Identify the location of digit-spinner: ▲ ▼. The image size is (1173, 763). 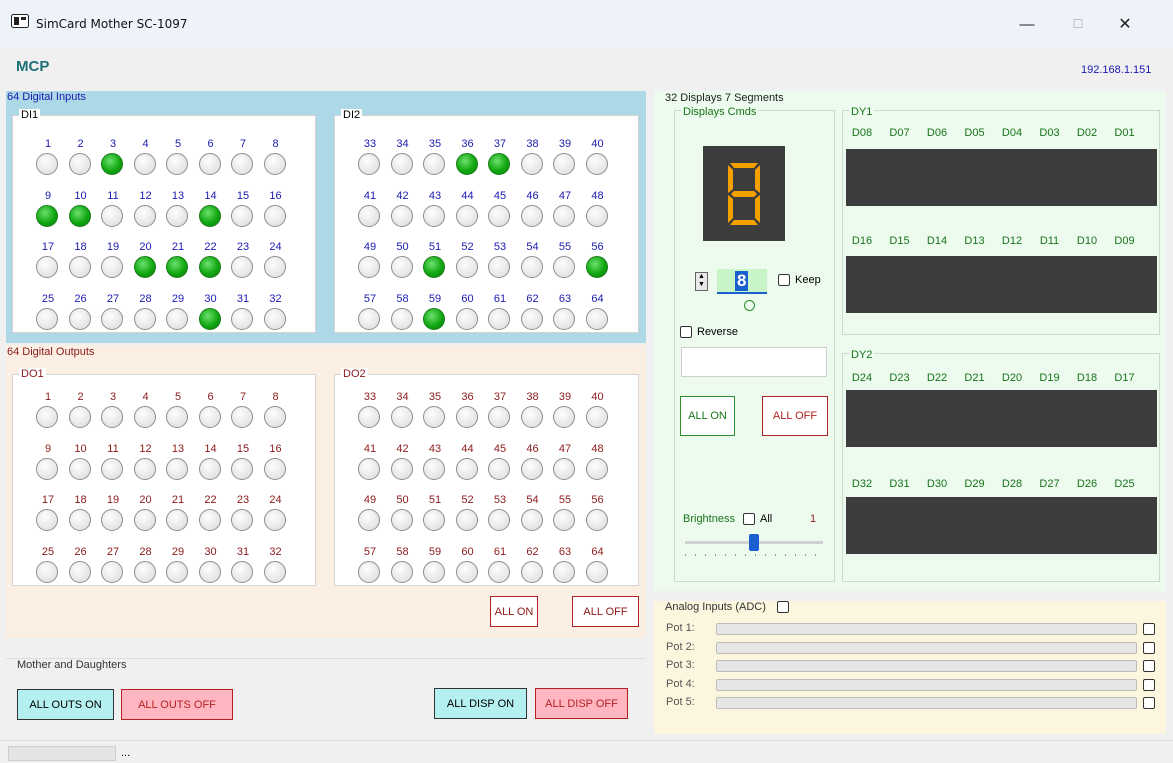
(701, 281).